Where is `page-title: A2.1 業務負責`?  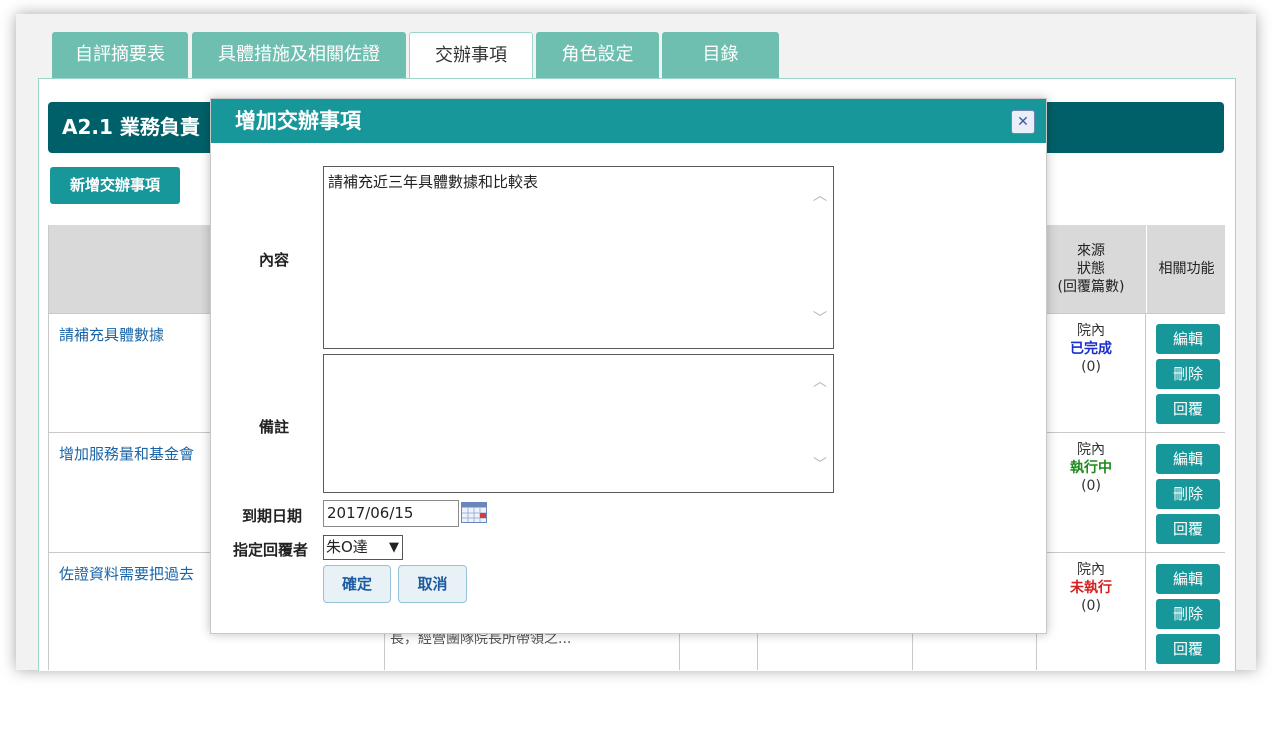 page-title: A2.1 業務負責 is located at coordinates (131, 127).